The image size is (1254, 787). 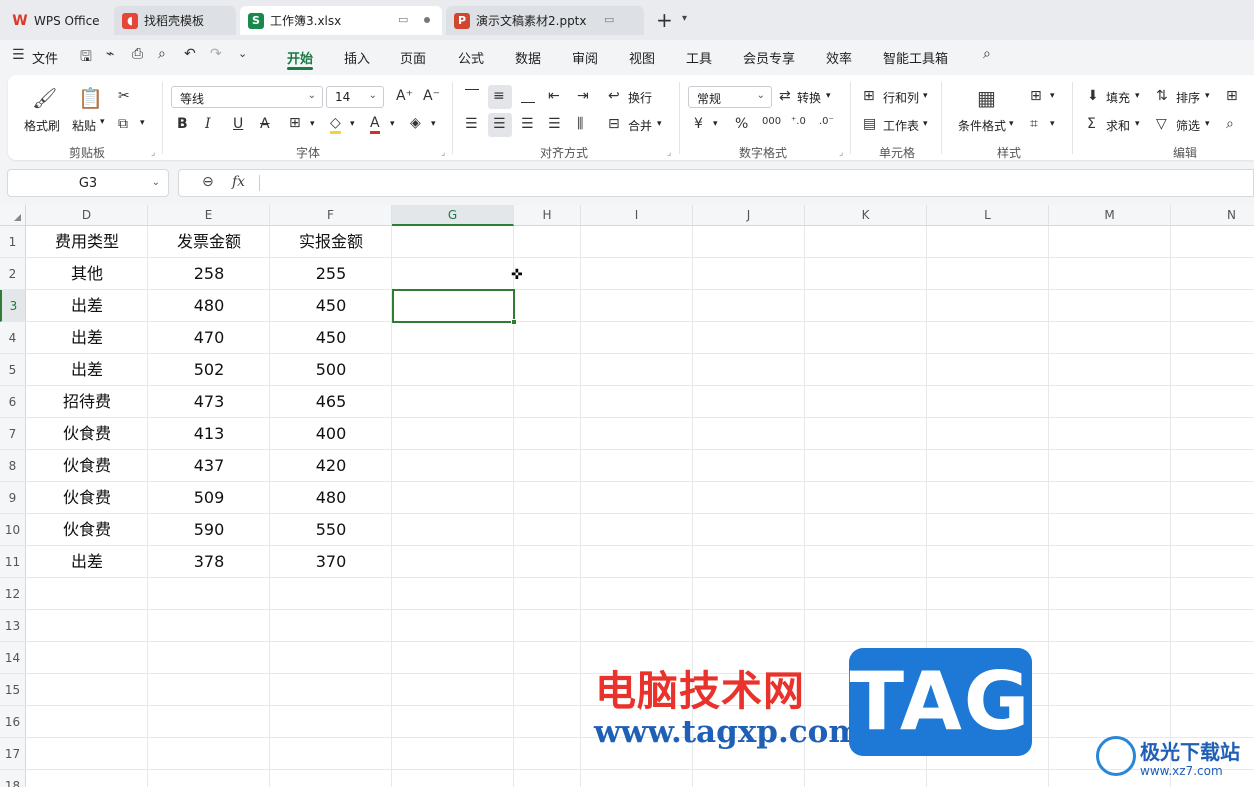 What do you see at coordinates (528, 96) in the screenshot?
I see `align-bottom-icon: ⎽` at bounding box center [528, 96].